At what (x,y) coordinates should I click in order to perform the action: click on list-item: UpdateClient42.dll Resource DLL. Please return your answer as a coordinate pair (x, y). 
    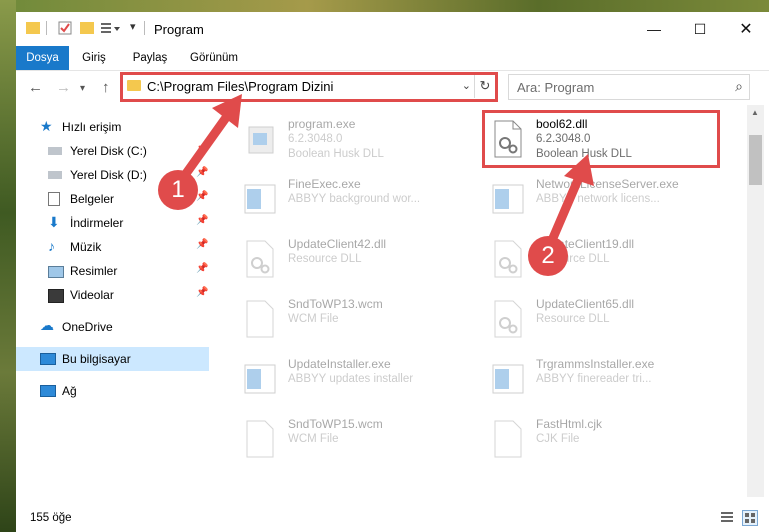
    Looking at the image, I should click on (346, 261).